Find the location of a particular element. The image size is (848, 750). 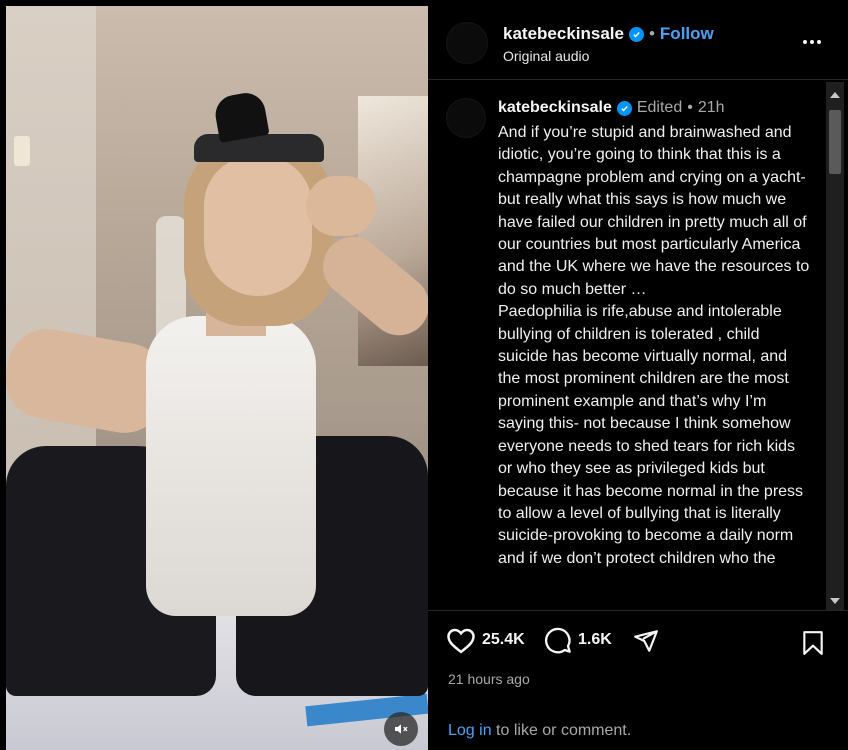

audio-label: Original audio is located at coordinates (546, 56).